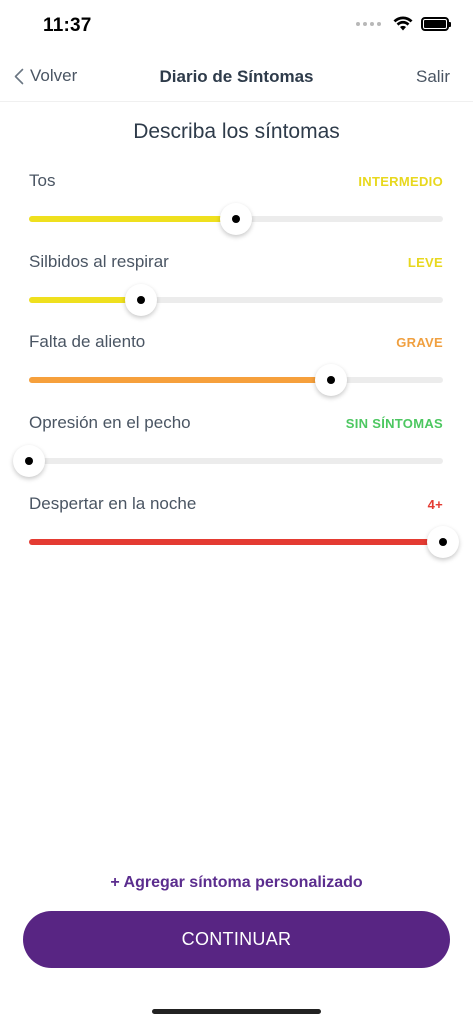 The height and width of the screenshot is (1024, 473). I want to click on signal-icon, so click(368, 23).